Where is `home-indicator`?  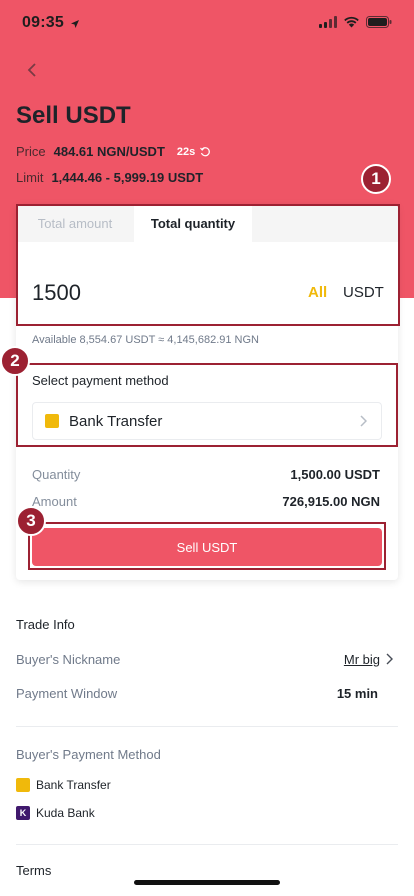 home-indicator is located at coordinates (207, 882).